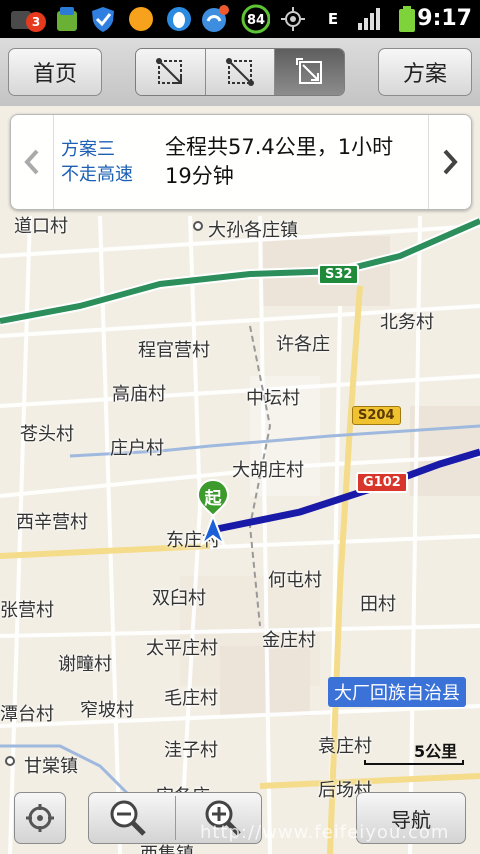 The image size is (480, 854). I want to click on place-label: 苍头村, so click(47, 434).